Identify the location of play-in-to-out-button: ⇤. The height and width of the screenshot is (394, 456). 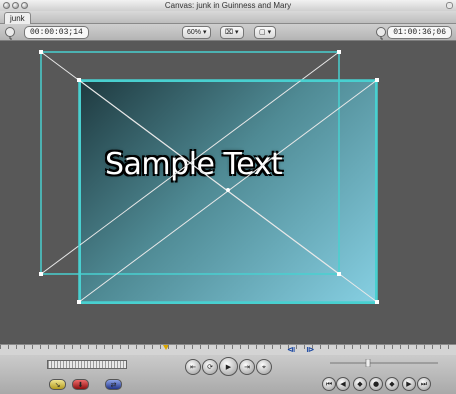
(193, 367).